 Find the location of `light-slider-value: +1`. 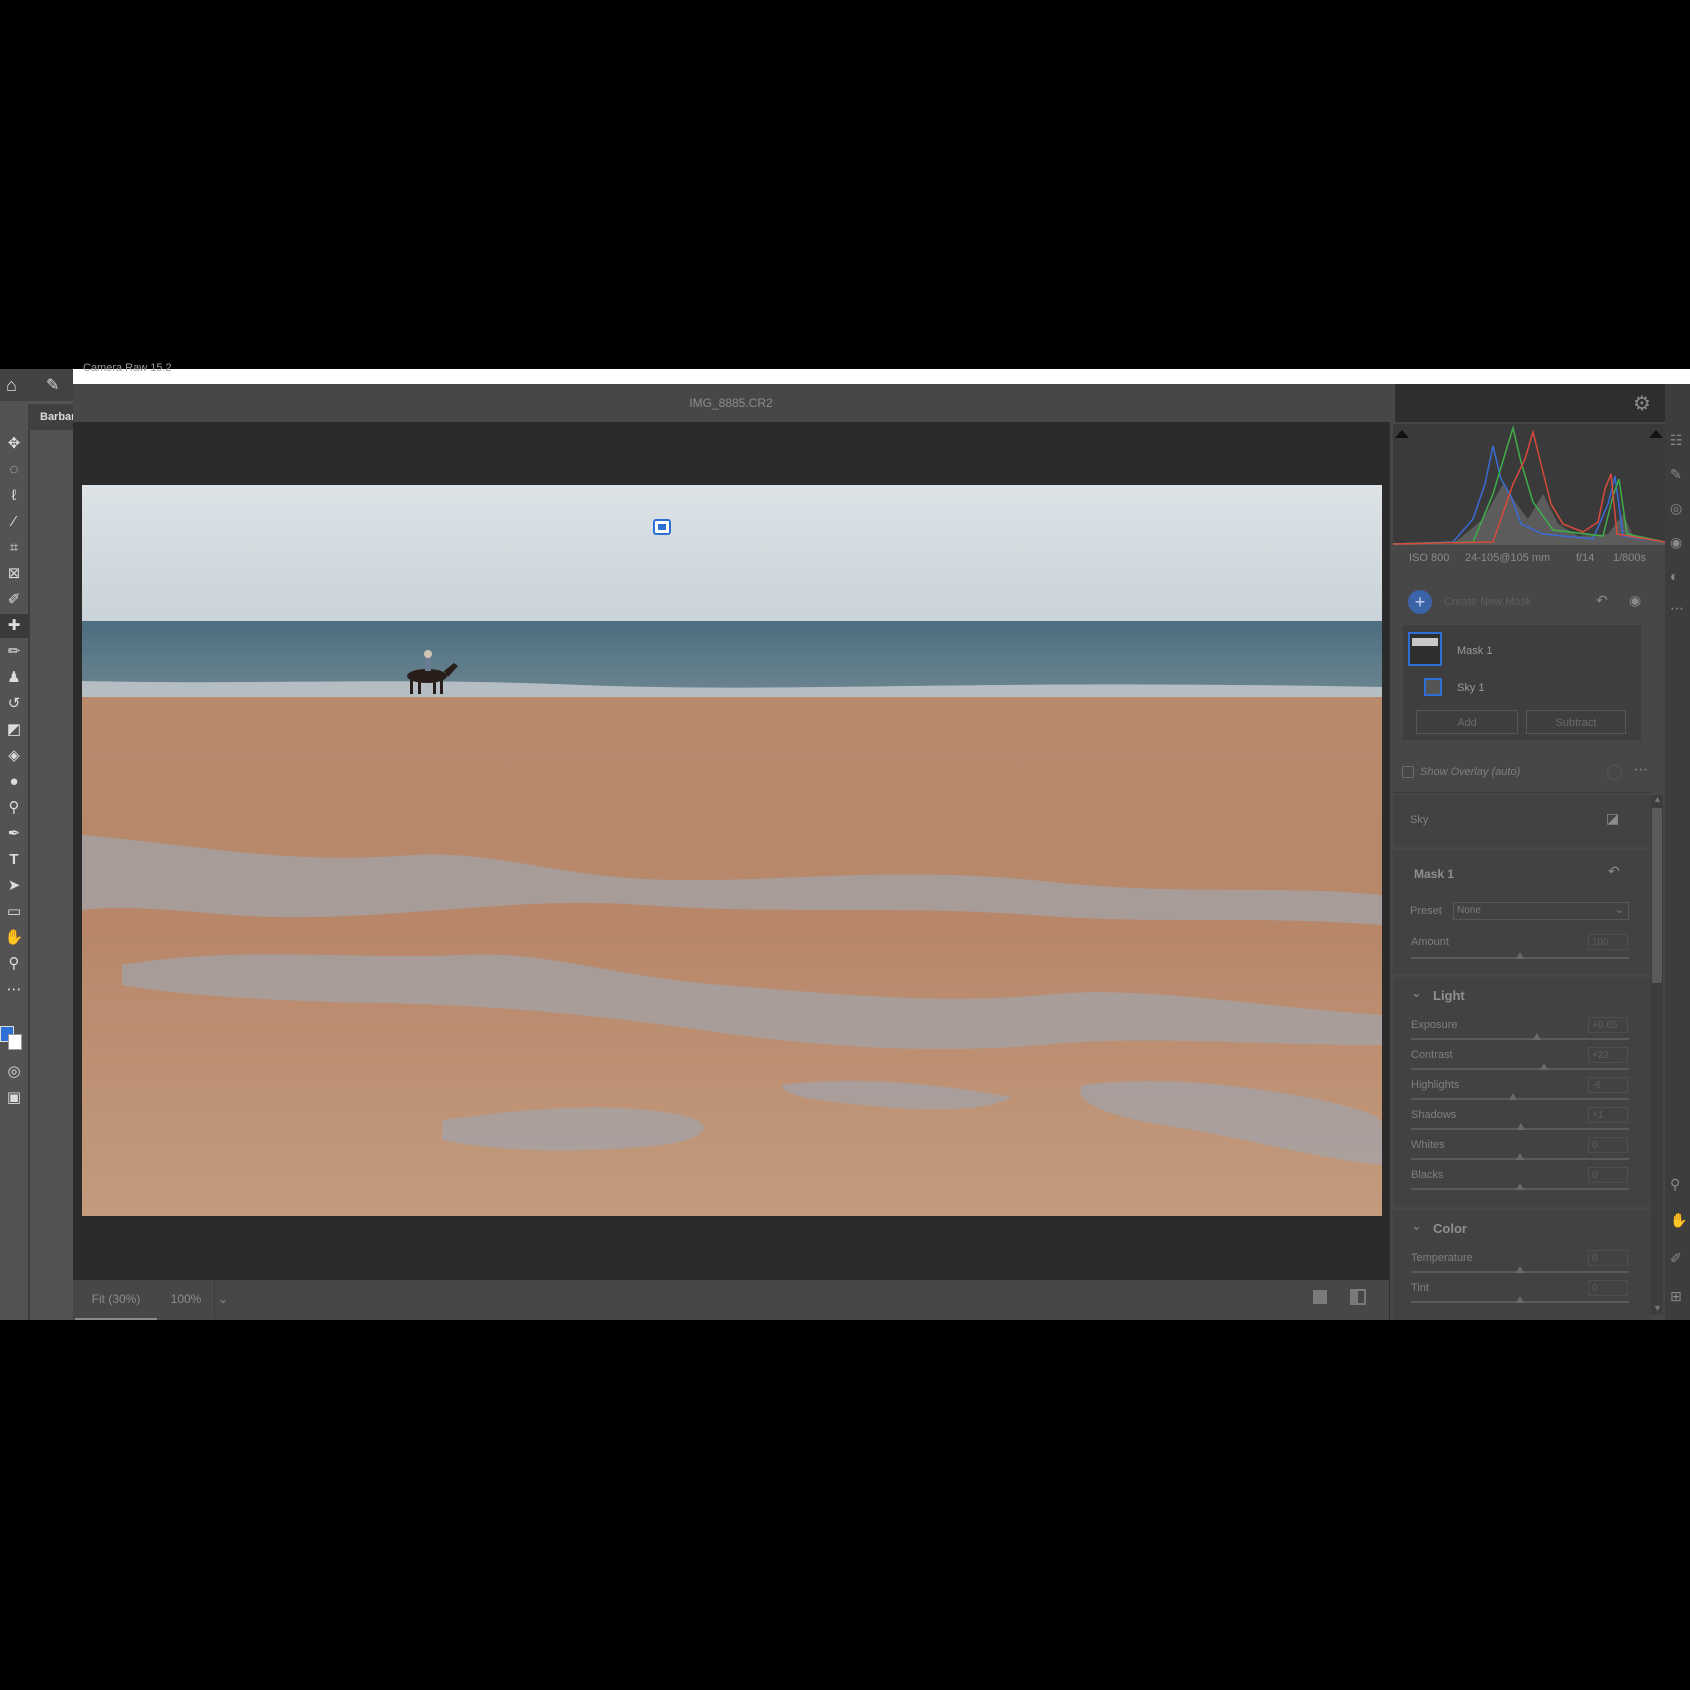

light-slider-value: +1 is located at coordinates (1608, 1115).